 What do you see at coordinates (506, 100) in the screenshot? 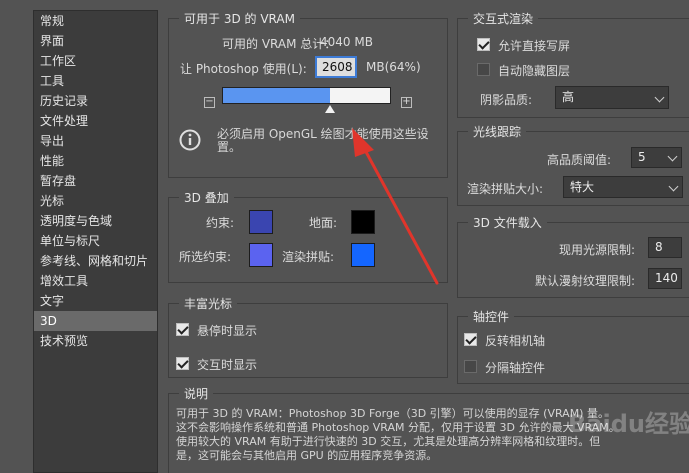
I see `shadow-quality-label: 阴影品质:` at bounding box center [506, 100].